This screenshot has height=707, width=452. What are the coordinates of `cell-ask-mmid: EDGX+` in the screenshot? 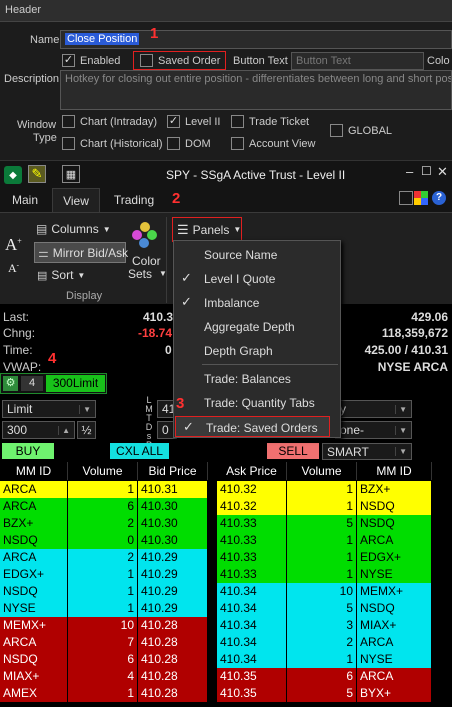 It's located at (394, 557).